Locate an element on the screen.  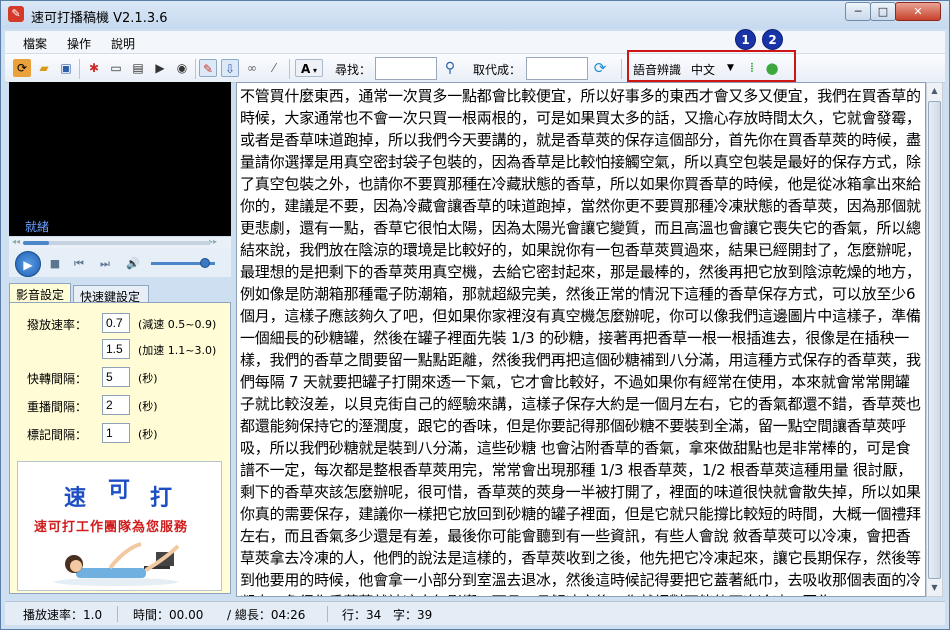
settings-tabs: 影音設定 快速鍵設定 is located at coordinates (120, 293).